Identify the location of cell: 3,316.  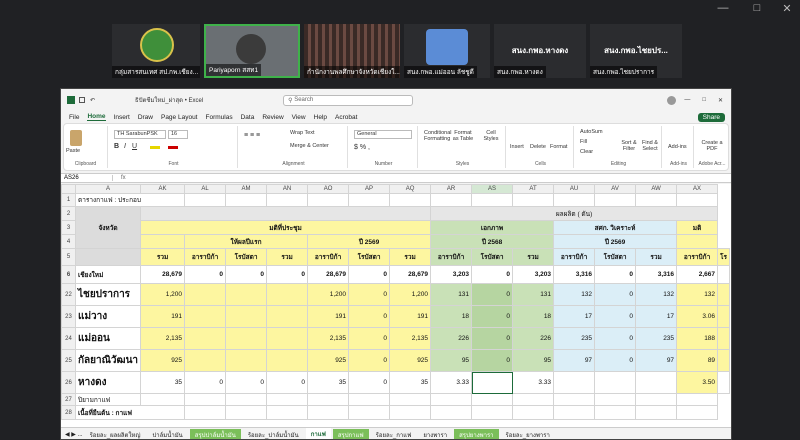
(574, 274).